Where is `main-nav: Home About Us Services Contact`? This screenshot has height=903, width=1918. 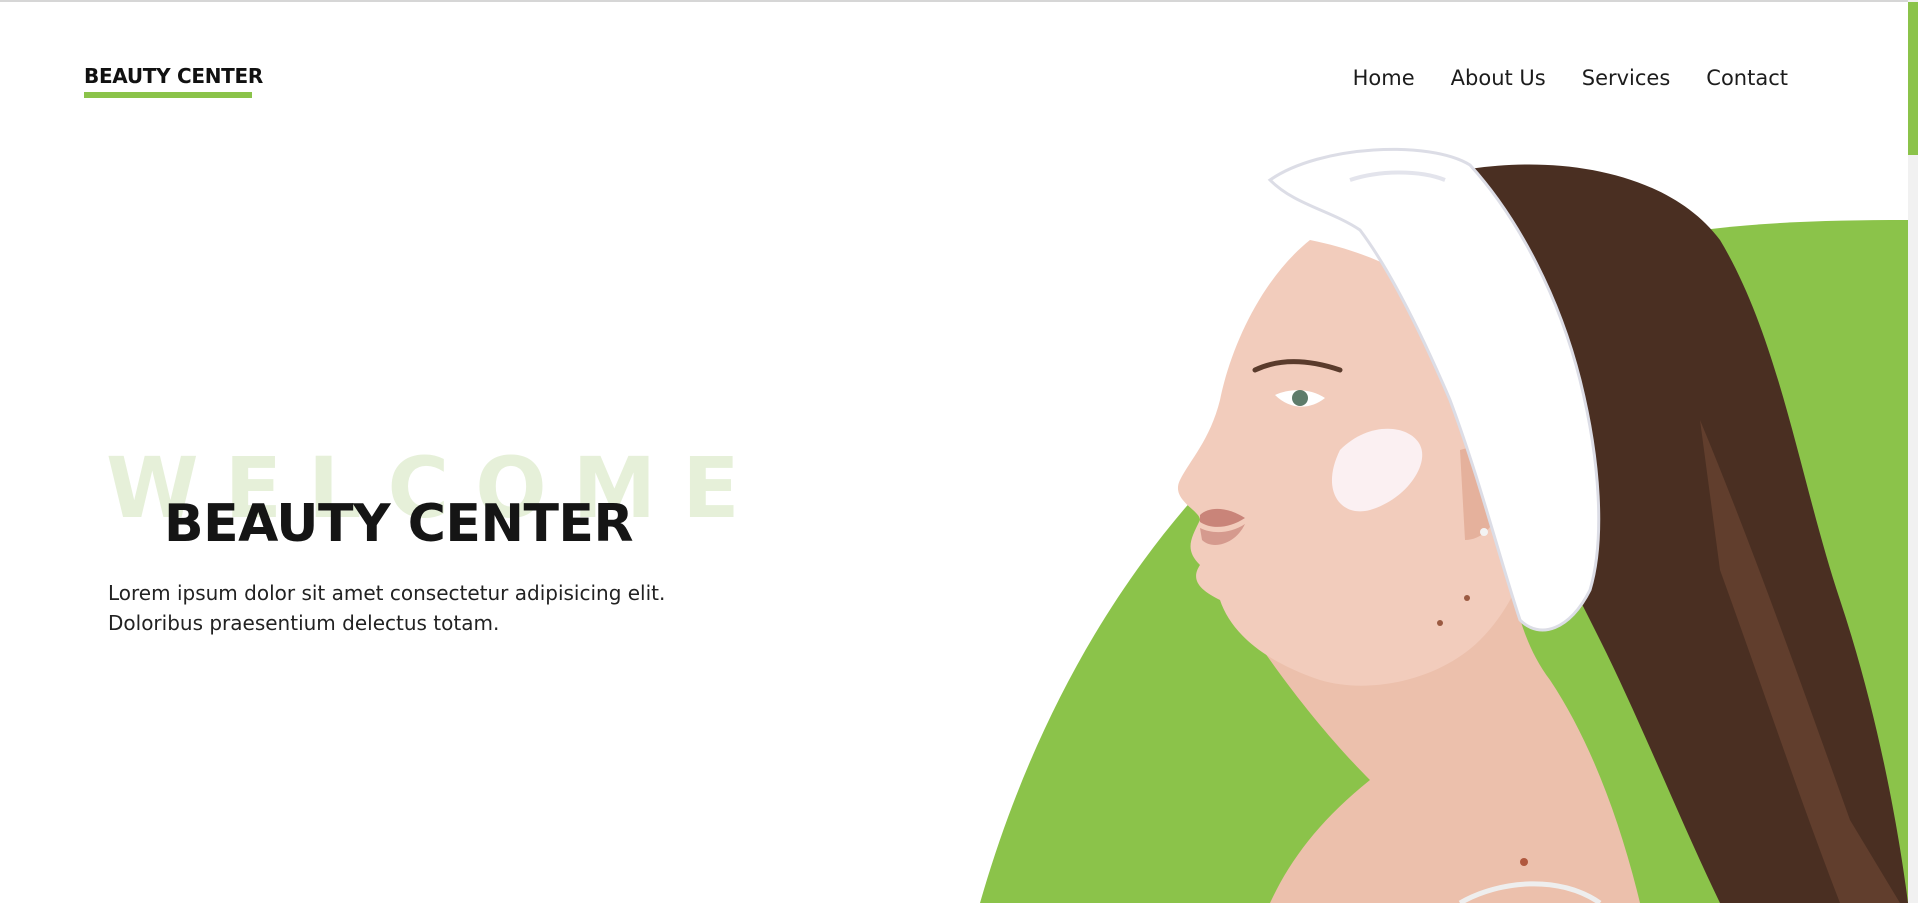
main-nav: Home About Us Services Contact is located at coordinates (1570, 78).